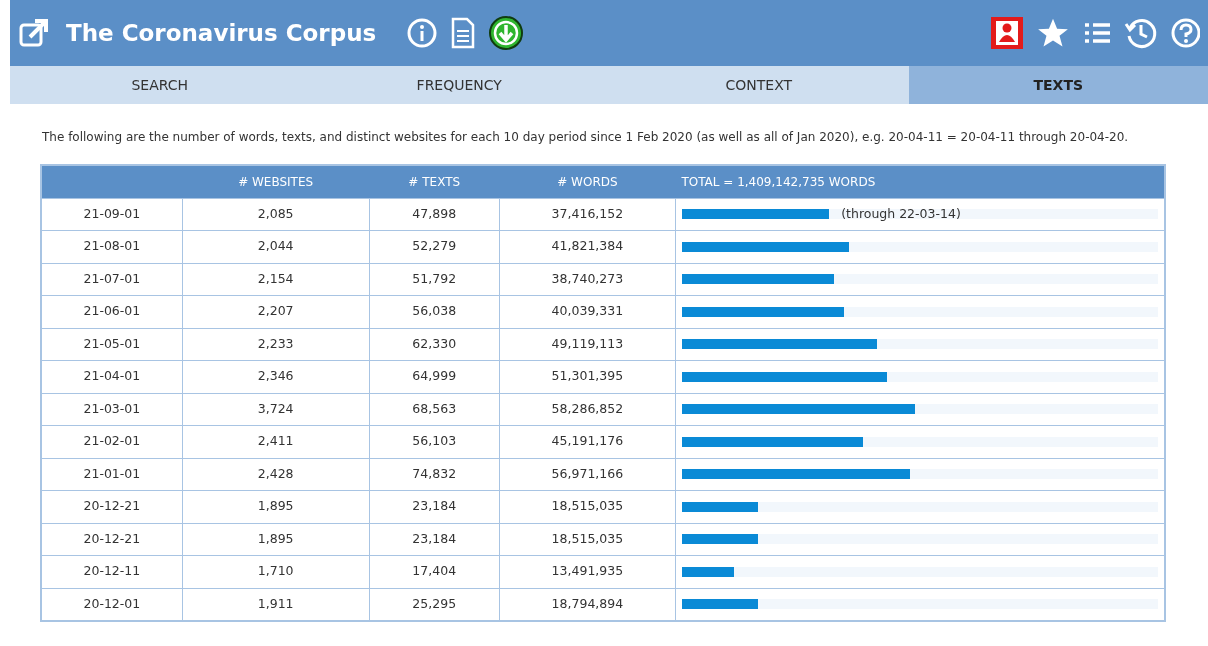  What do you see at coordinates (463, 33) in the screenshot?
I see `document-icon` at bounding box center [463, 33].